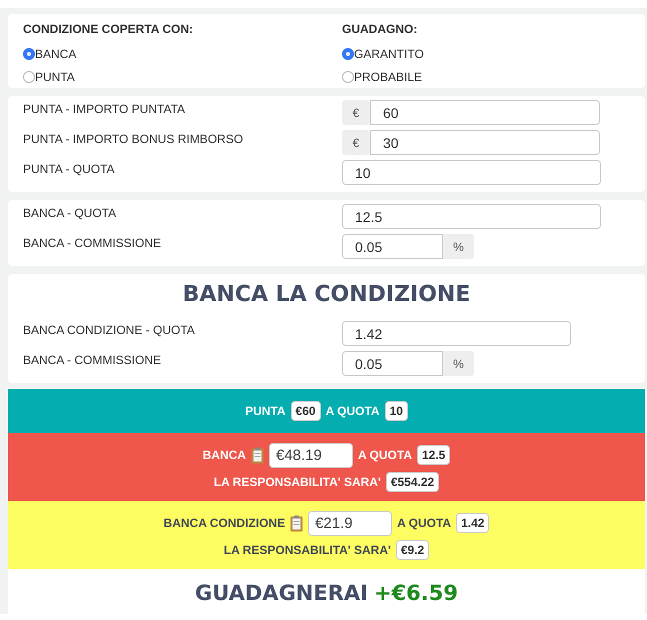 This screenshot has height=620, width=647. Describe the element at coordinates (486, 53) in the screenshot. I see `radio-option: GARANTITO` at that location.